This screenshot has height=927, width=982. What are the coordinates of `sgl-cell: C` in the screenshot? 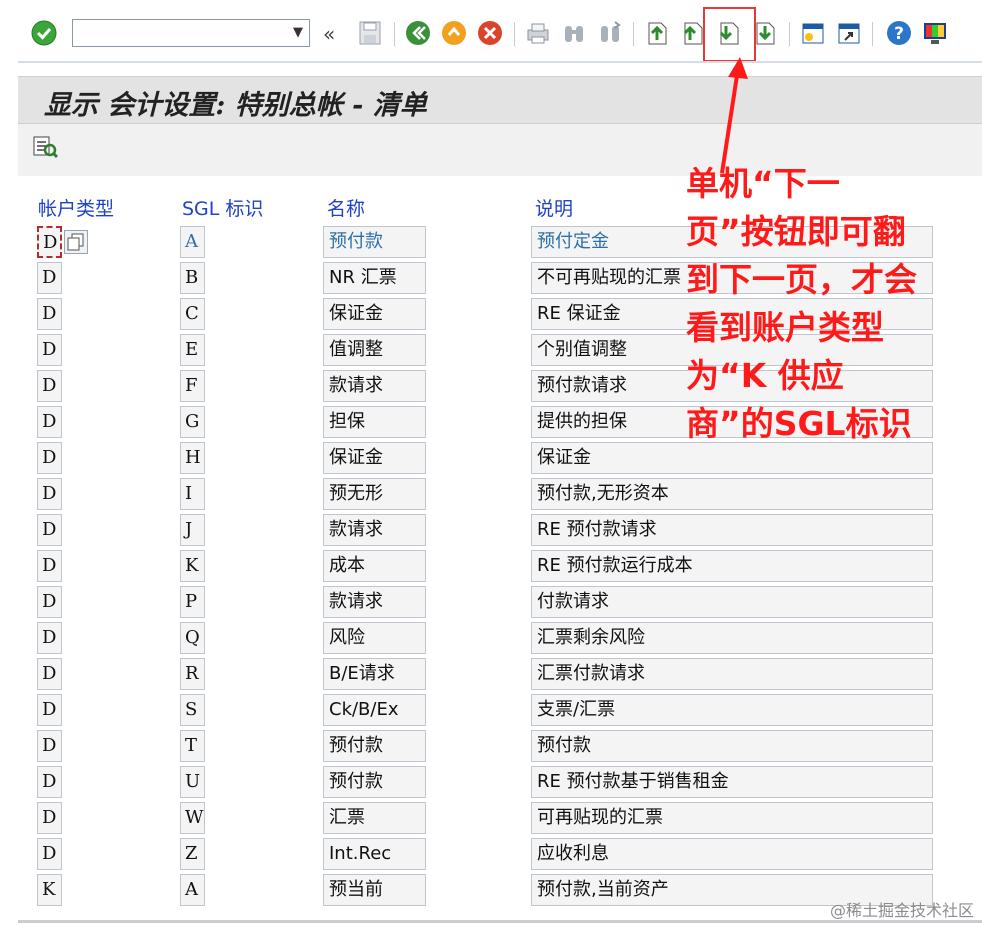 It's located at (192, 314).